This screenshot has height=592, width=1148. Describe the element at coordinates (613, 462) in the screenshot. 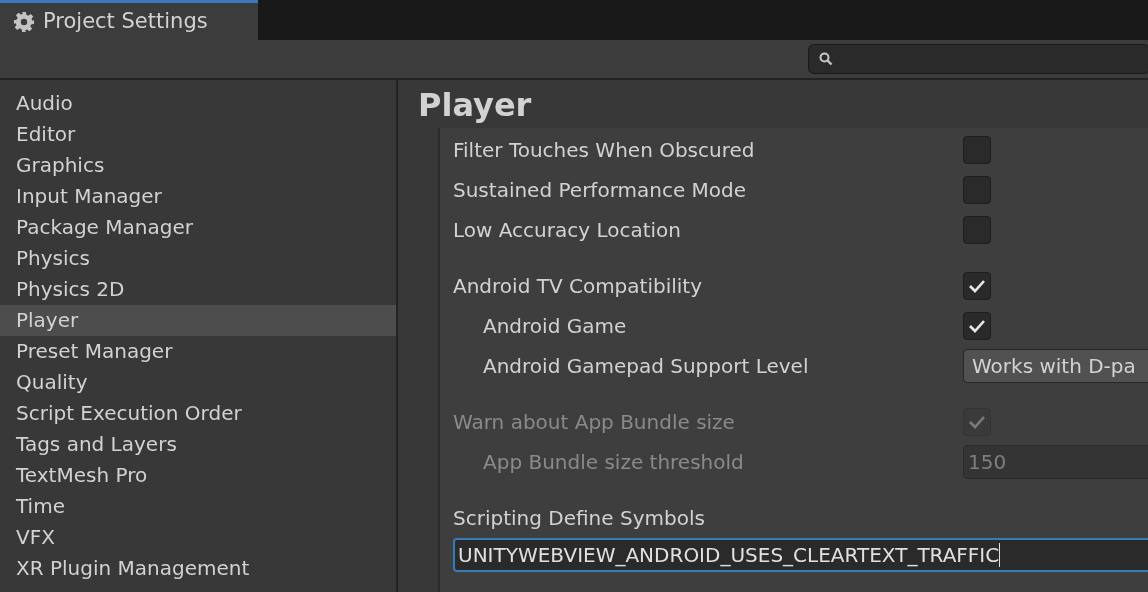

I see `setting-label: App Bundle size threshold` at that location.